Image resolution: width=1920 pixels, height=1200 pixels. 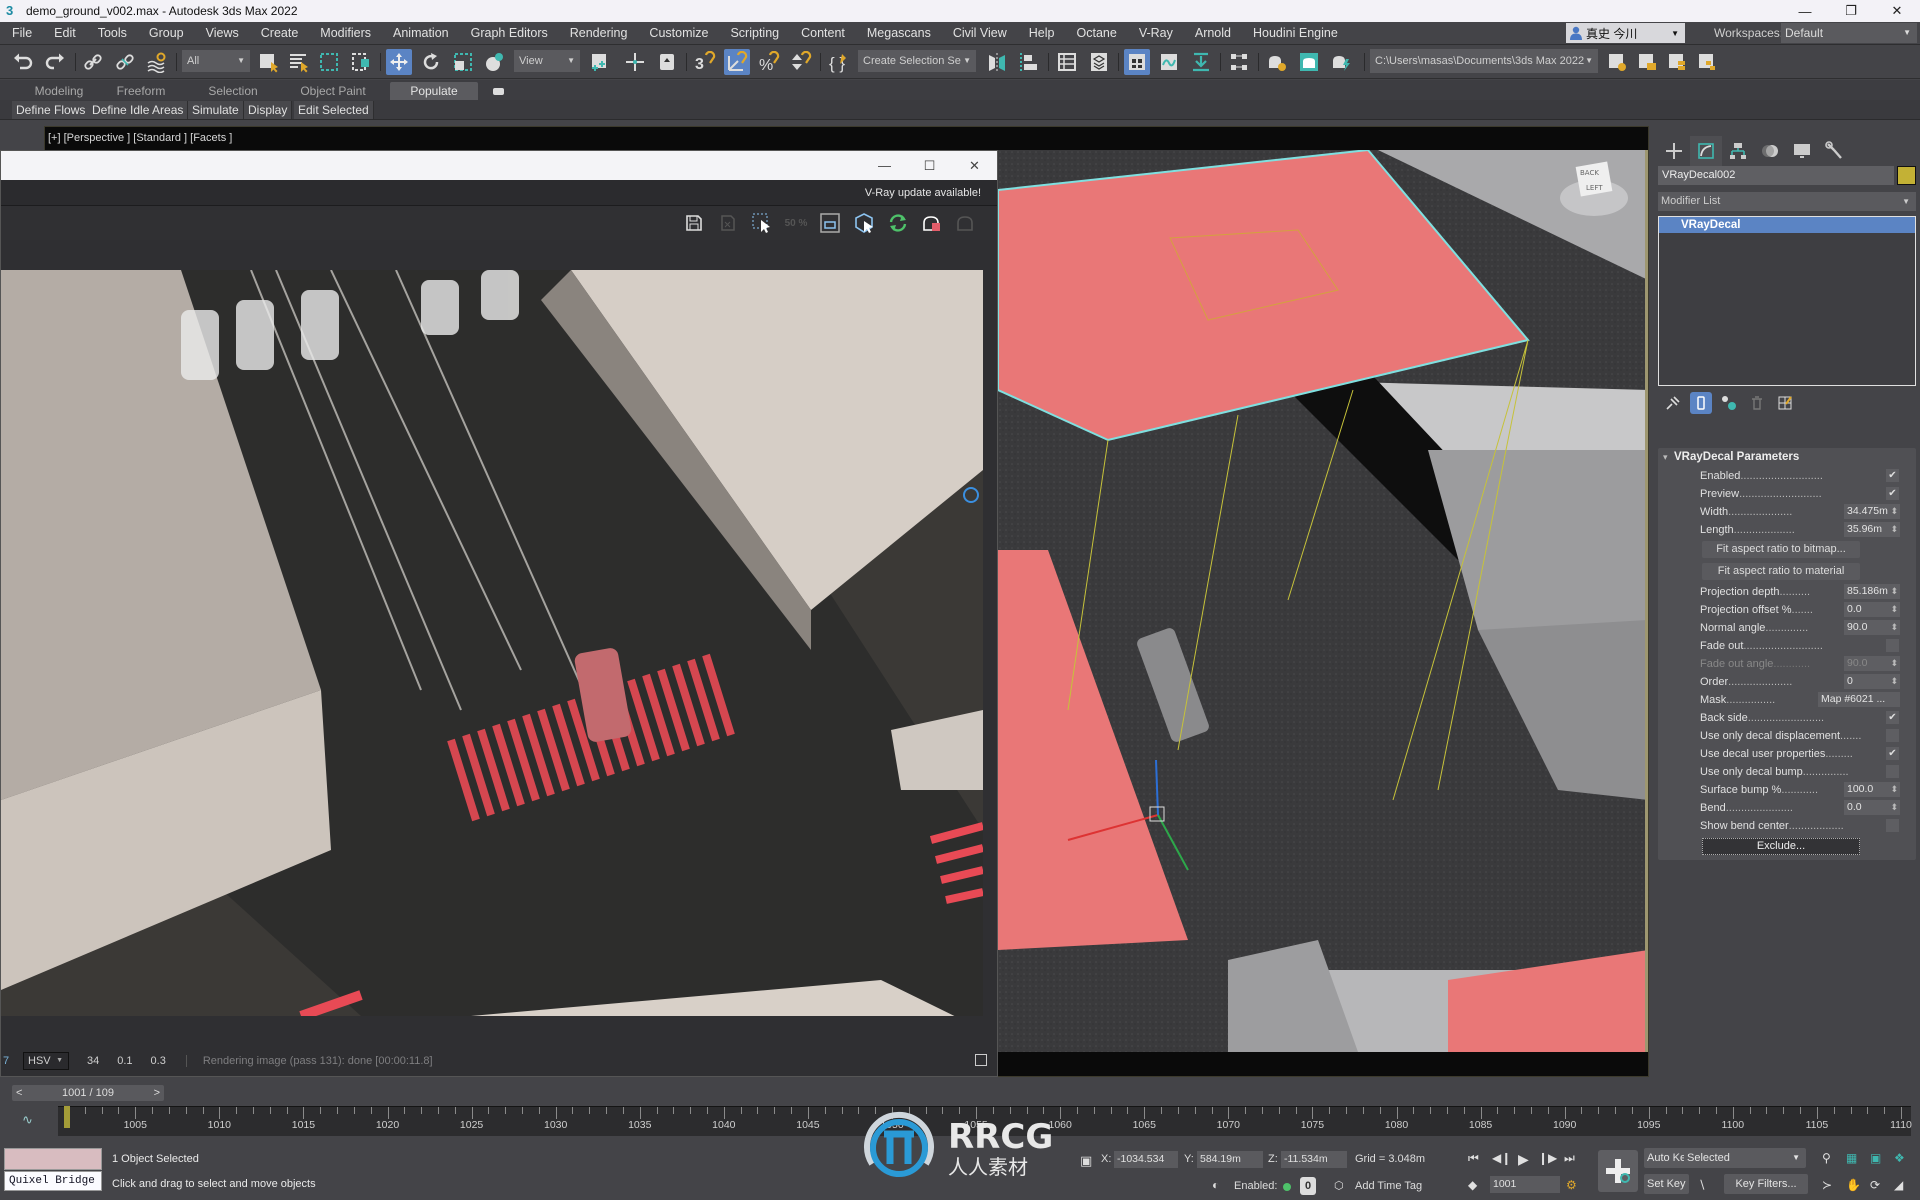 What do you see at coordinates (1802, 151) in the screenshot?
I see `tab-display` at bounding box center [1802, 151].